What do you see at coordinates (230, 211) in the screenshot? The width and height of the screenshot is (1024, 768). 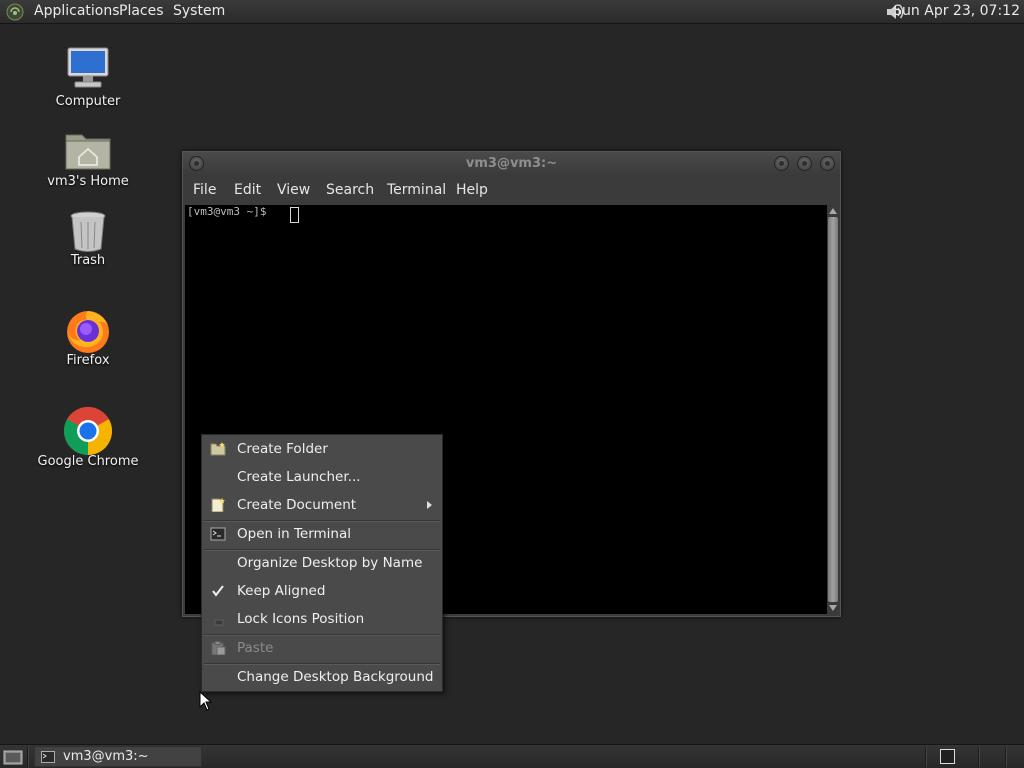 I see `shell-prompt: [vm3@vm3 ~]$` at bounding box center [230, 211].